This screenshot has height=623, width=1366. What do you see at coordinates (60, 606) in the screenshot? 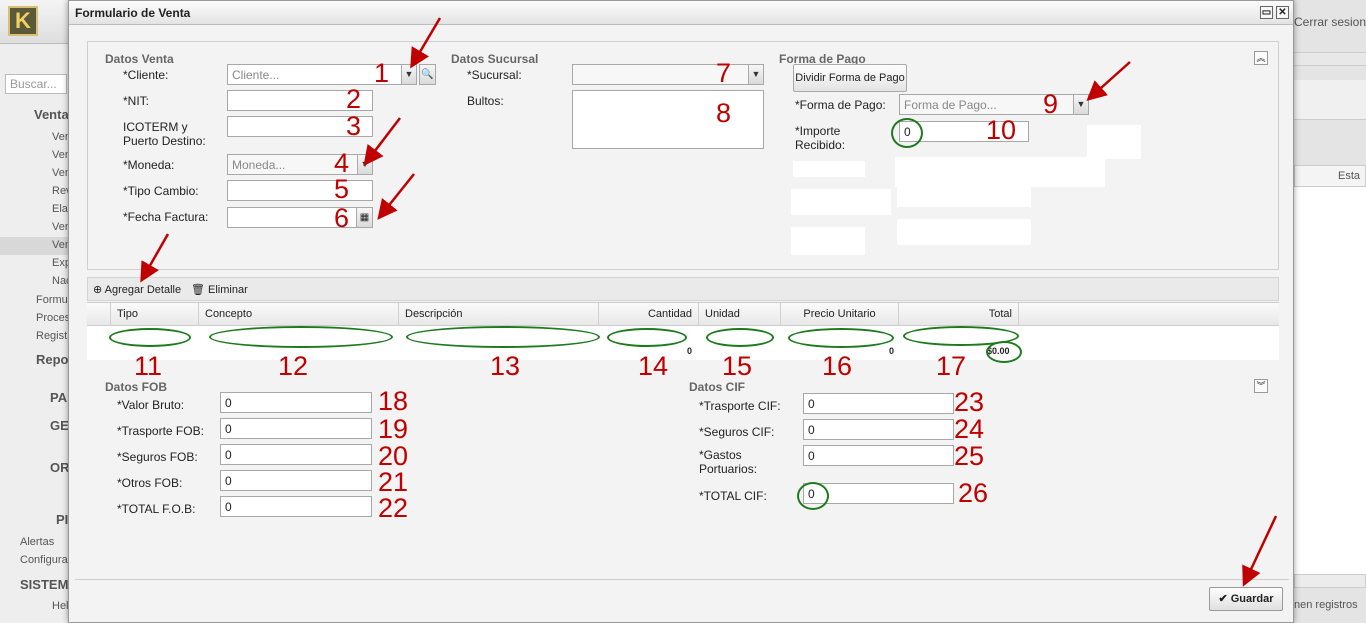
I see `sidebar-item: Hel` at bounding box center [60, 606].